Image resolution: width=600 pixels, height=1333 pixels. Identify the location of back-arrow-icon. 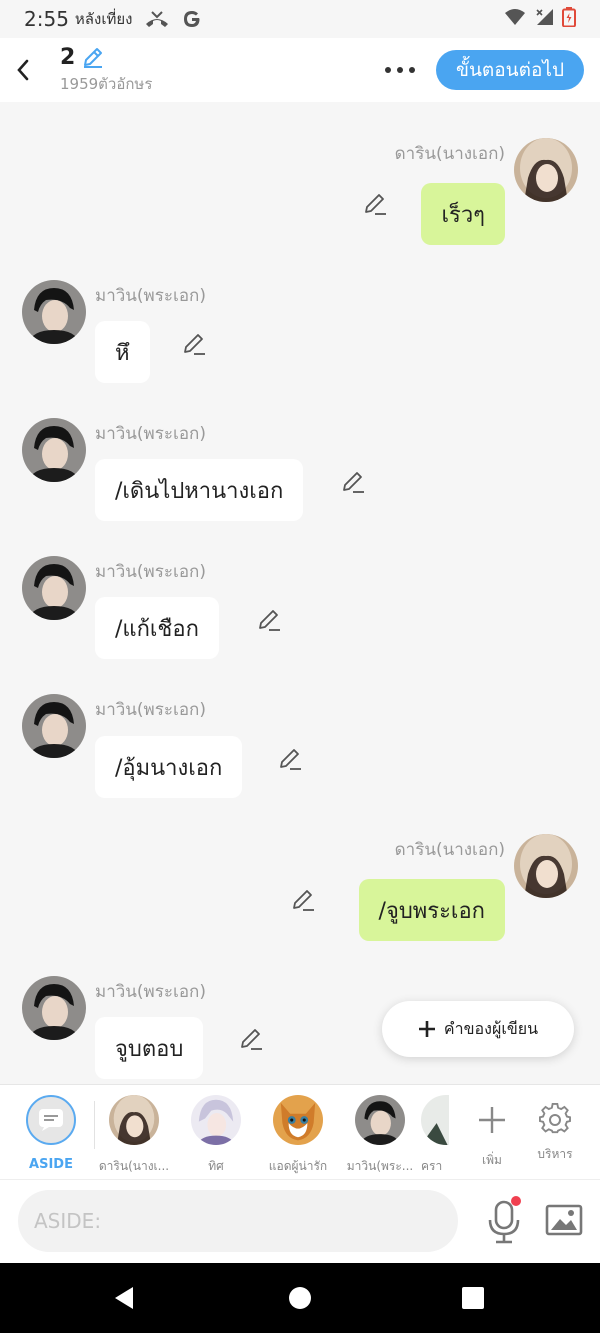
(23, 70).